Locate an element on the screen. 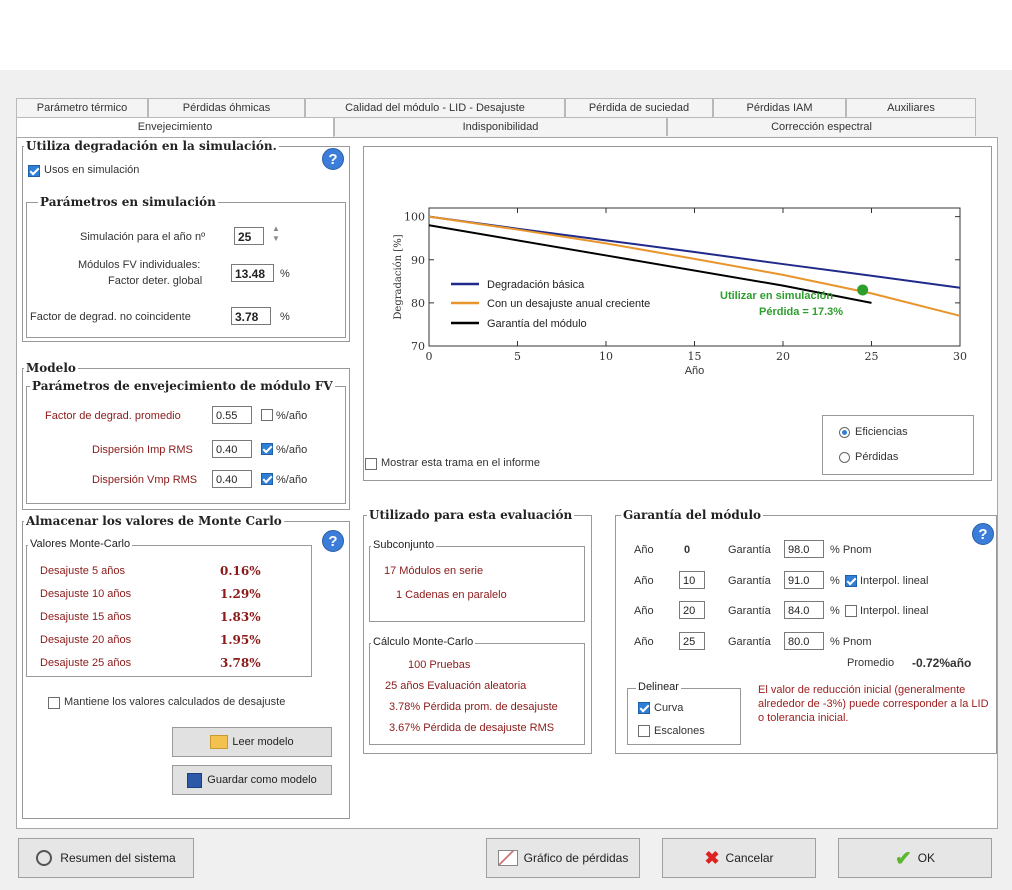 The height and width of the screenshot is (890, 1012). warranty-value-1: 91.0 is located at coordinates (804, 580).